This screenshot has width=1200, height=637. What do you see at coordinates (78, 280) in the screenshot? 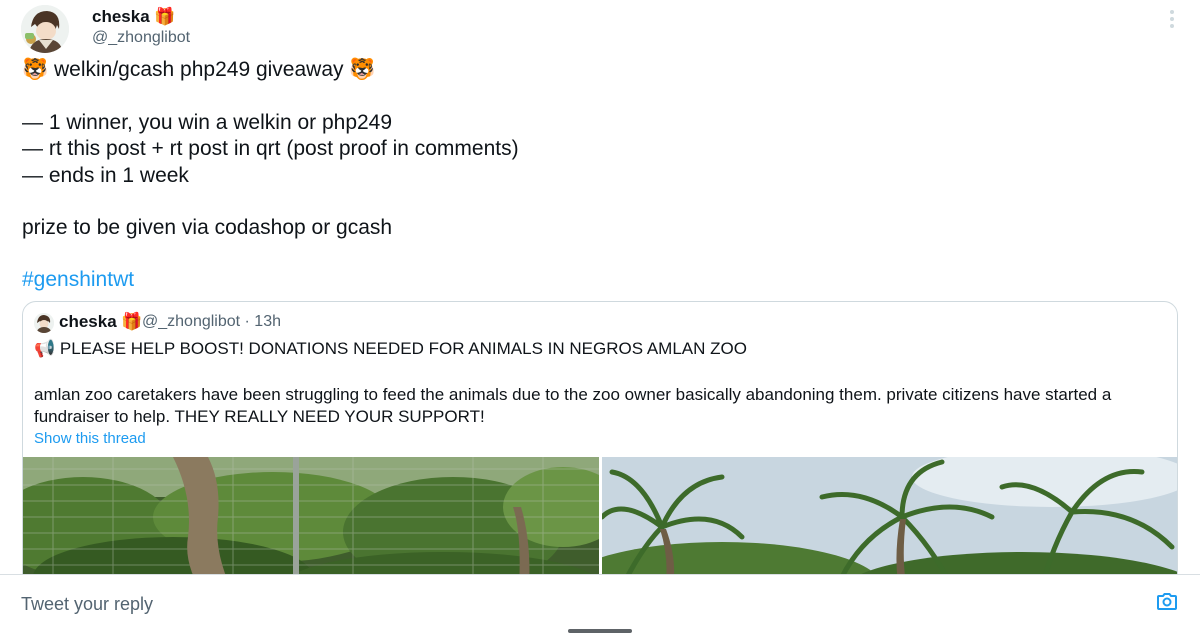
I see `hashtag-link: #genshintwt` at bounding box center [78, 280].